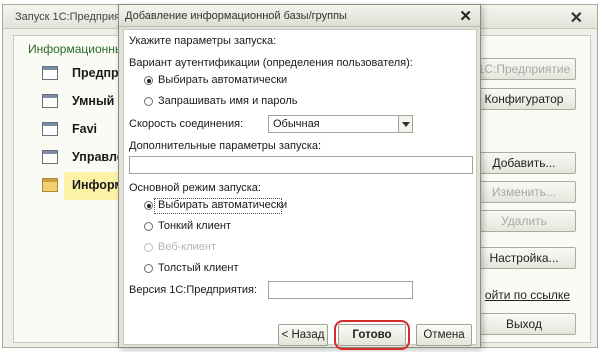 Image resolution: width=600 pixels, height=352 pixels. What do you see at coordinates (148, 205) in the screenshot?
I see `mode-auto-radio` at bounding box center [148, 205].